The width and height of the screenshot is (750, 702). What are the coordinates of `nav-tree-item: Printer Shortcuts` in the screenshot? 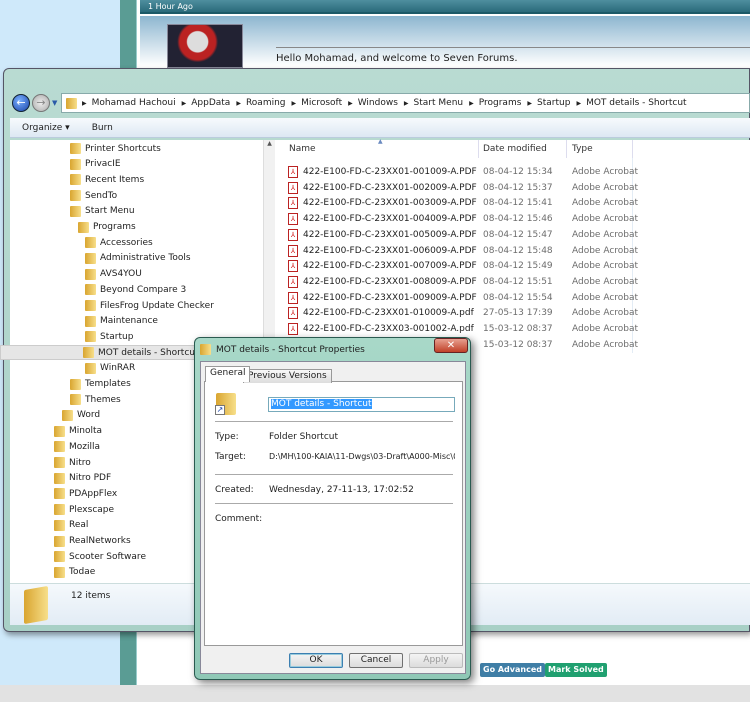 It's located at (115, 148).